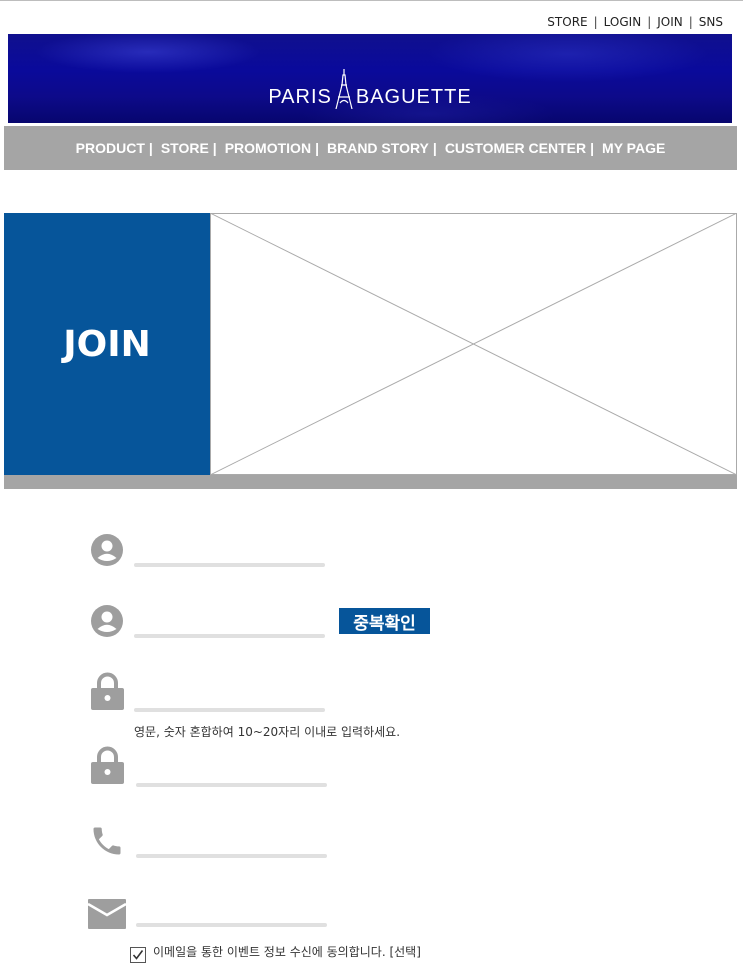 The height and width of the screenshot is (968, 743). Describe the element at coordinates (231, 925) in the screenshot. I see `email-input` at that location.